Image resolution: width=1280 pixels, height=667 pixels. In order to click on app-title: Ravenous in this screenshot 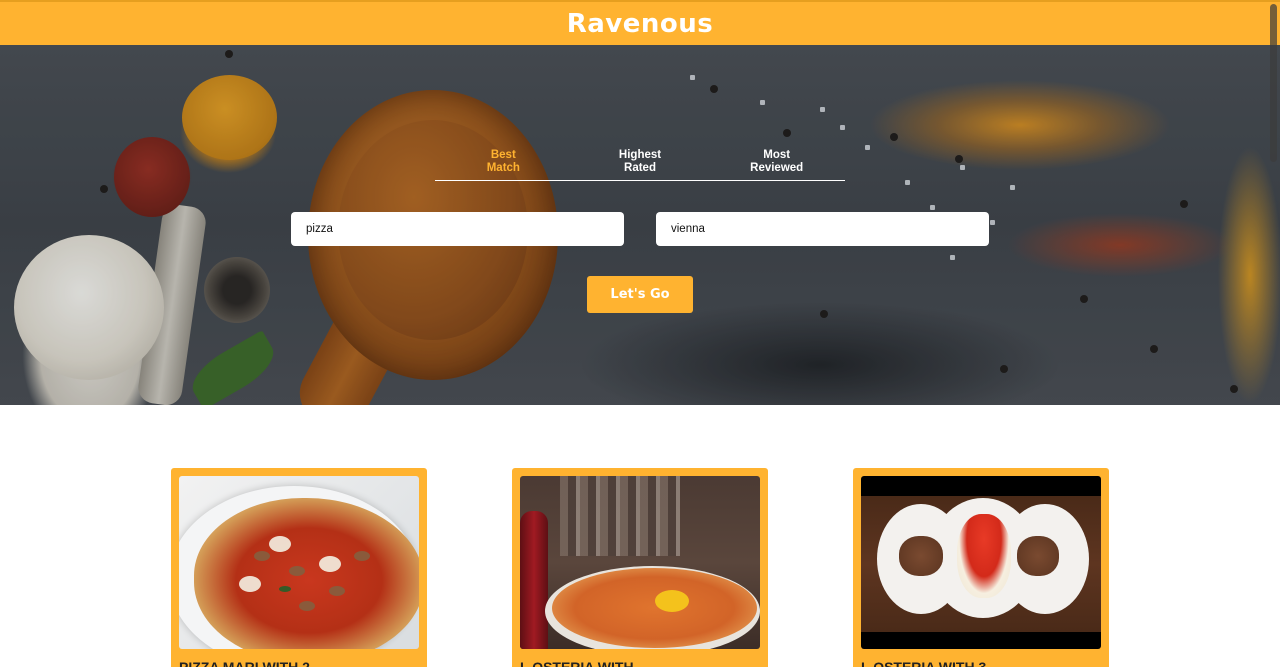, I will do `click(640, 23)`.